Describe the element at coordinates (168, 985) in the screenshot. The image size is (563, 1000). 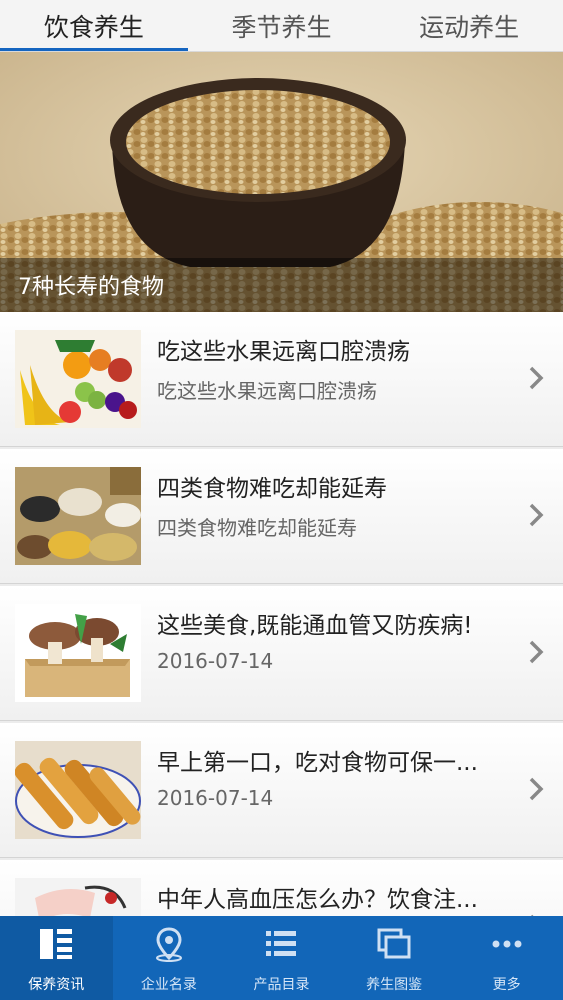
I see `nav-label: 企业名录` at that location.